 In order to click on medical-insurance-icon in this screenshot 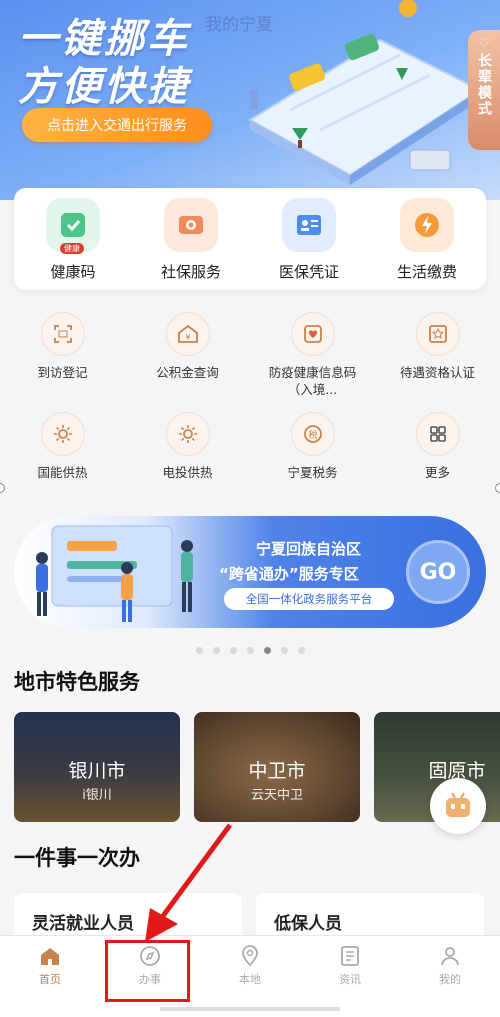, I will do `click(309, 225)`.